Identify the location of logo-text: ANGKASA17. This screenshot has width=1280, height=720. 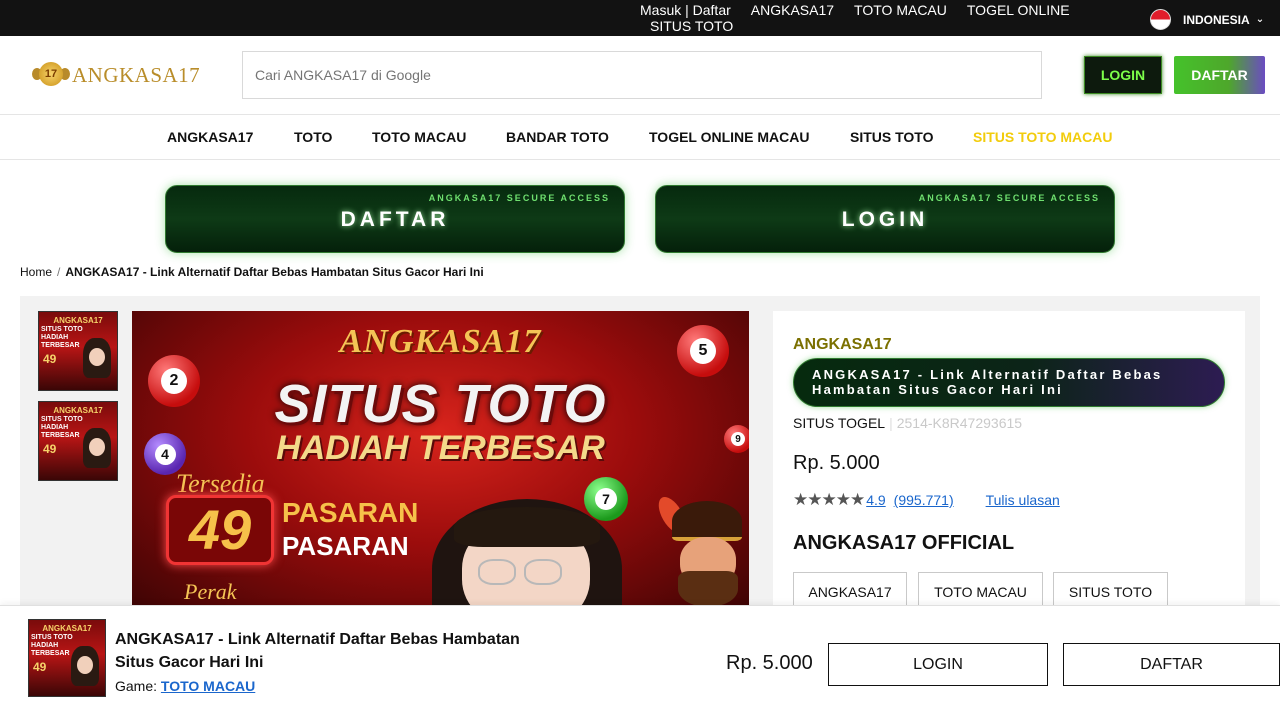
(136, 74).